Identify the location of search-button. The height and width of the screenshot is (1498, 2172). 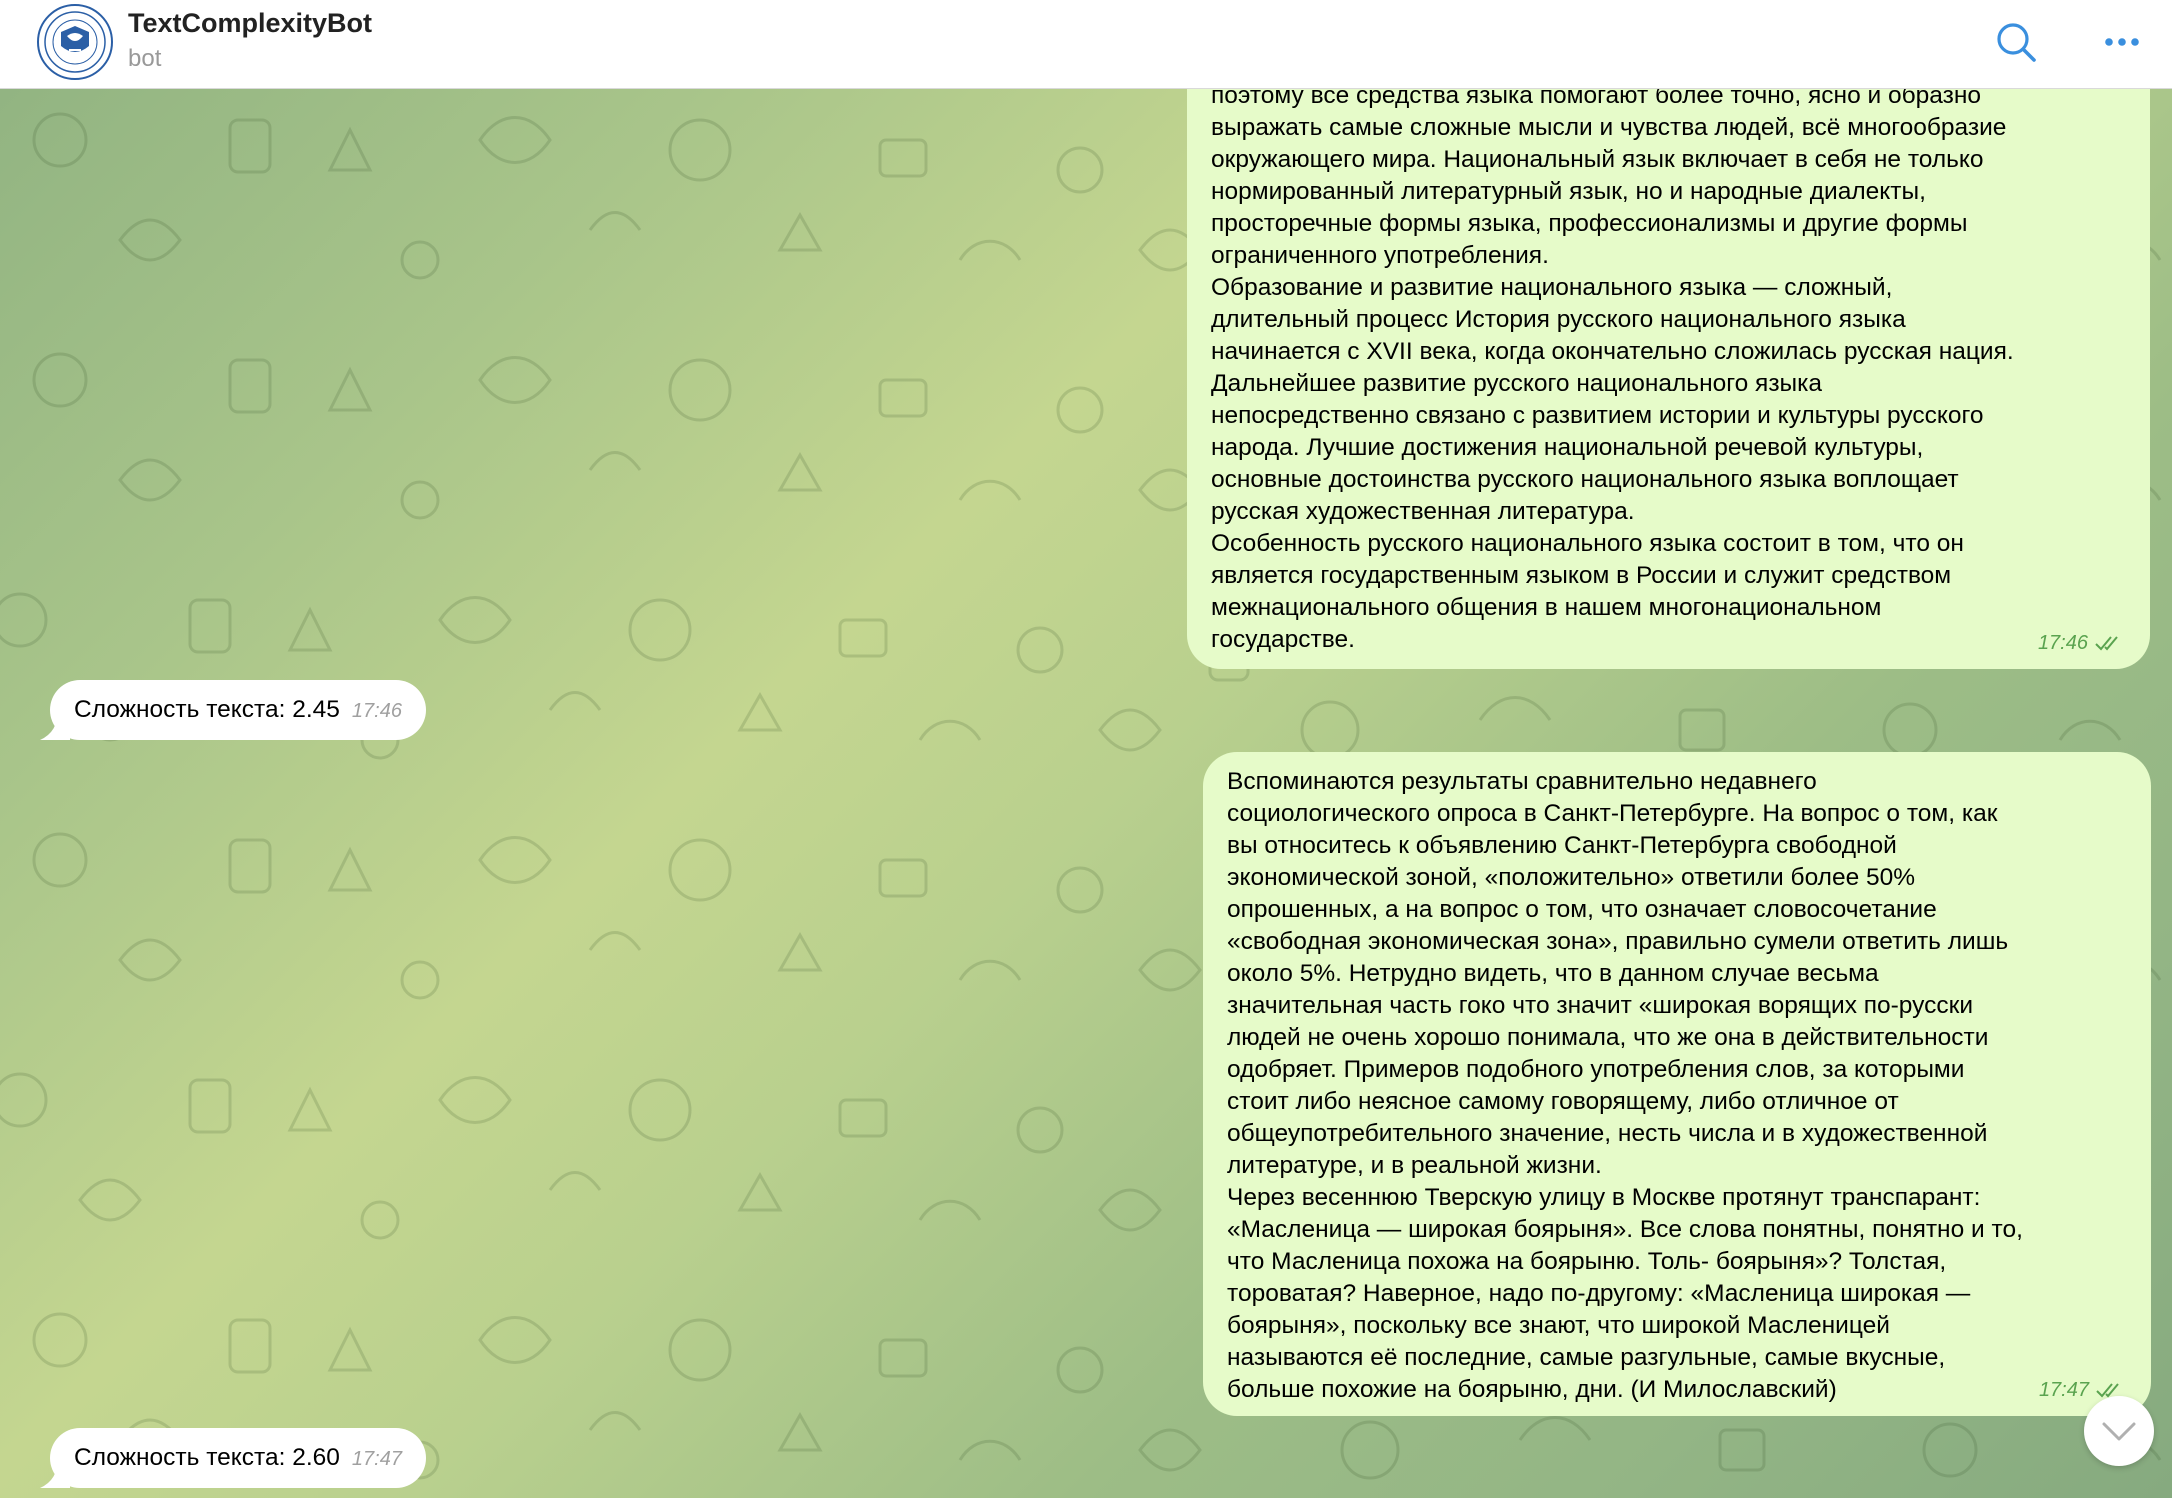
(2016, 42).